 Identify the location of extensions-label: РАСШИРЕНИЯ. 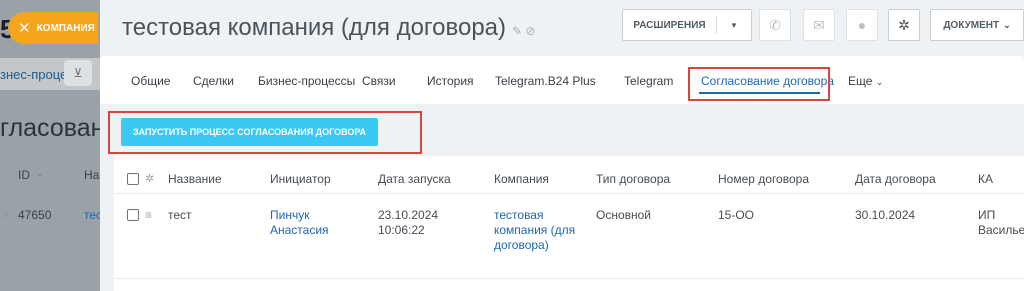
(669, 25).